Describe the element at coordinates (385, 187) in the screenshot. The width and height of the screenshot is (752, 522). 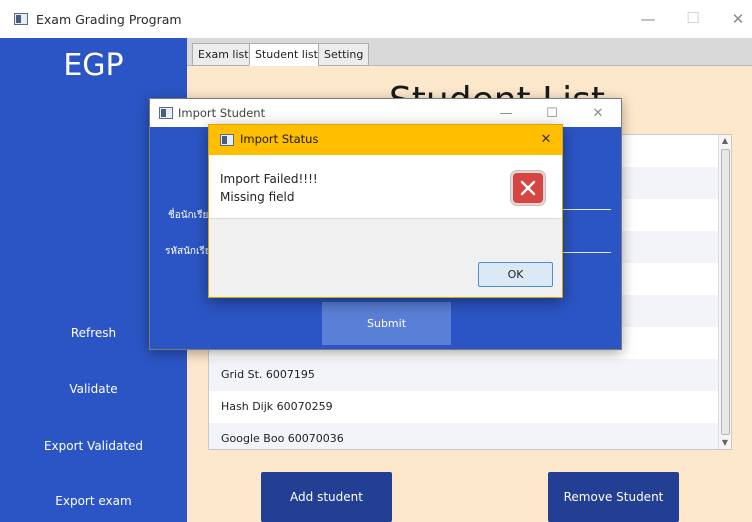
I see `status-message-area: Import Failed!!!! Missing field` at that location.